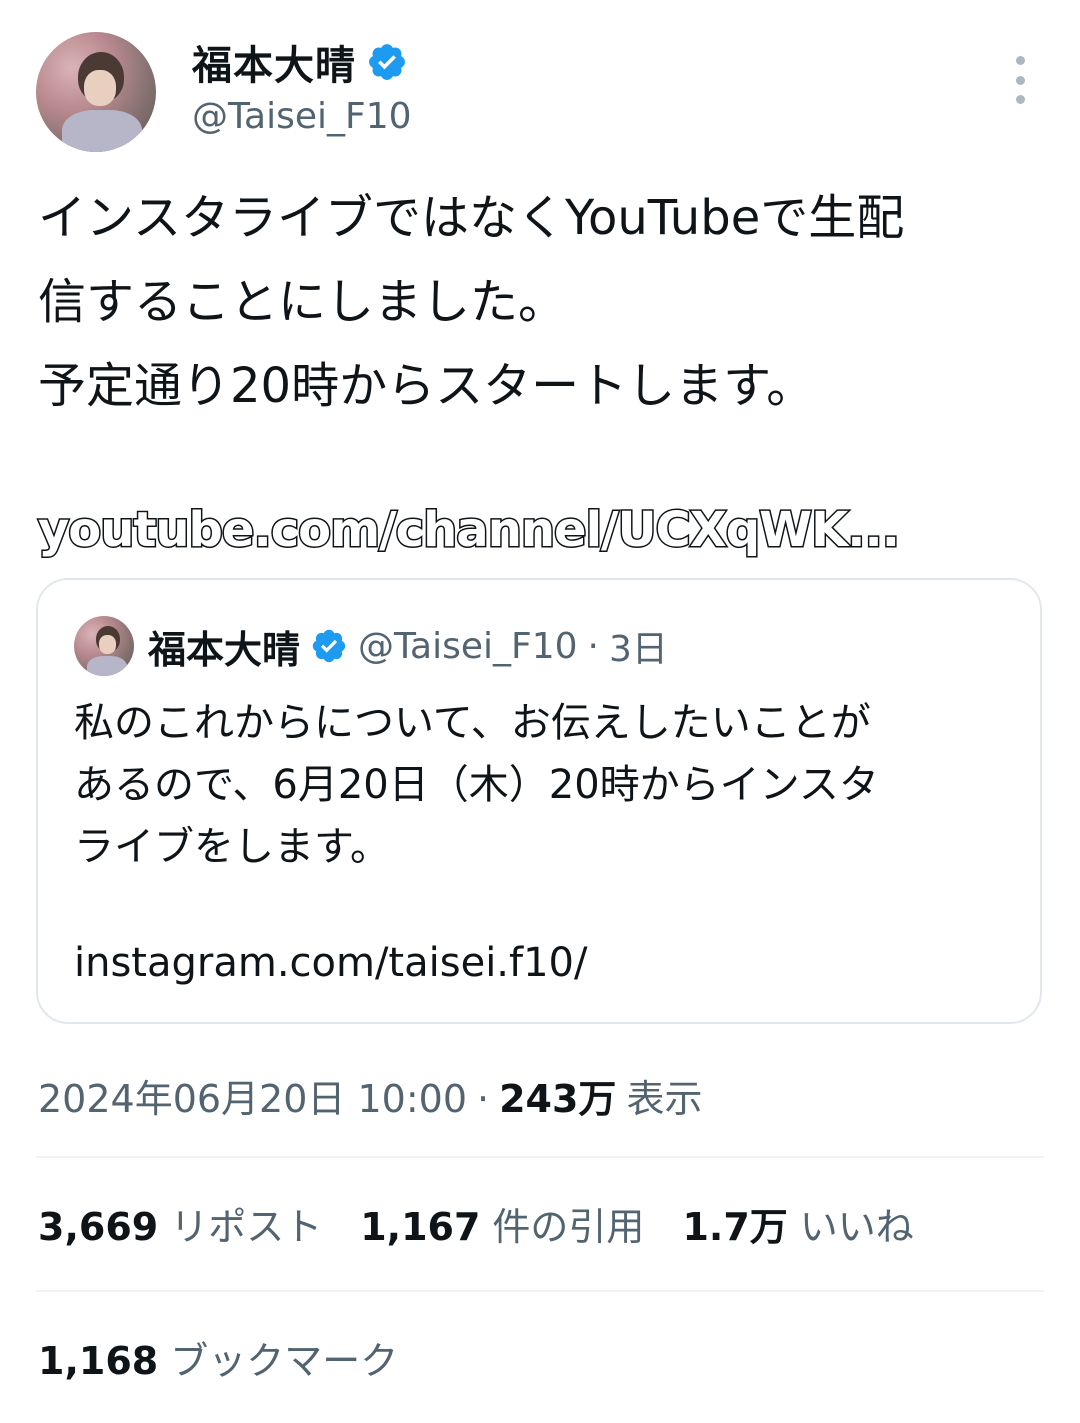 This screenshot has width=1080, height=1423. What do you see at coordinates (568, 1227) in the screenshot?
I see `quotes-label: 件の引用` at bounding box center [568, 1227].